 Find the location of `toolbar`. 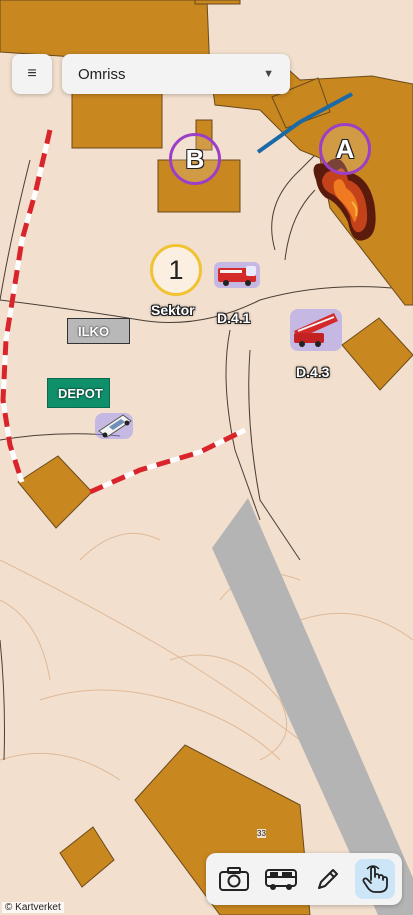

toolbar is located at coordinates (304, 879).